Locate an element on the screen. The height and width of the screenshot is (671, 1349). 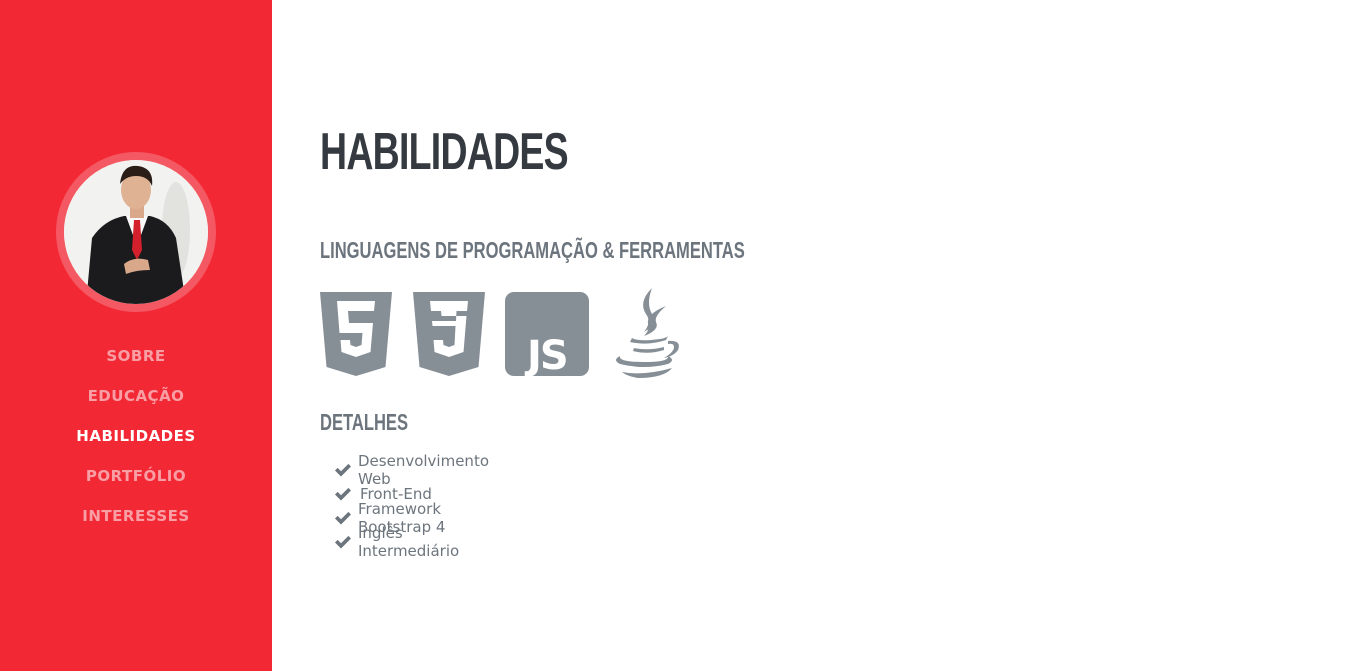
nav-item-sobre: SOBRE is located at coordinates (136, 356).